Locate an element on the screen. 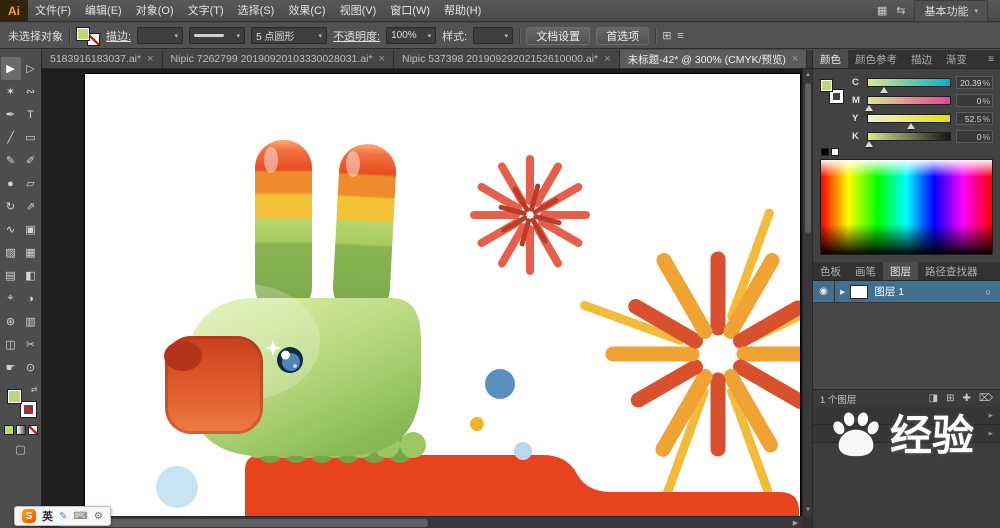 The image size is (1000, 528). keyboard-icon: ⌨ is located at coordinates (80, 516).